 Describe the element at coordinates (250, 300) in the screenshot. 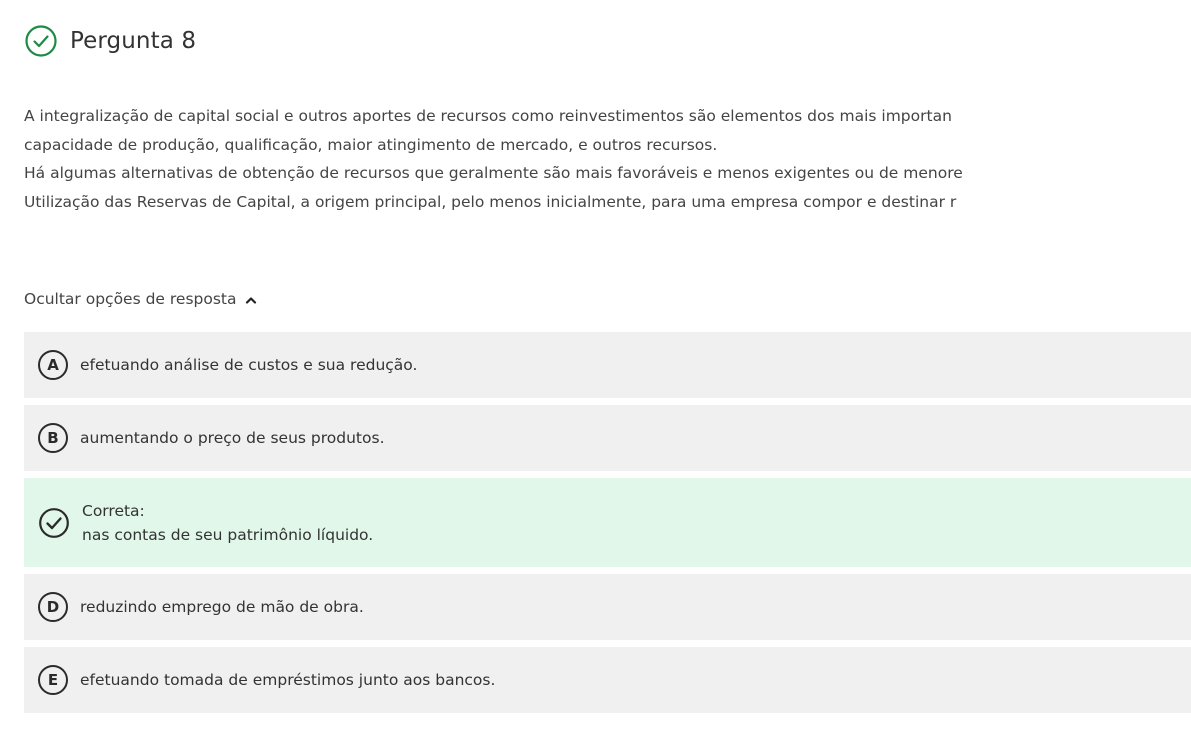

I see `chevron-up-icon` at that location.